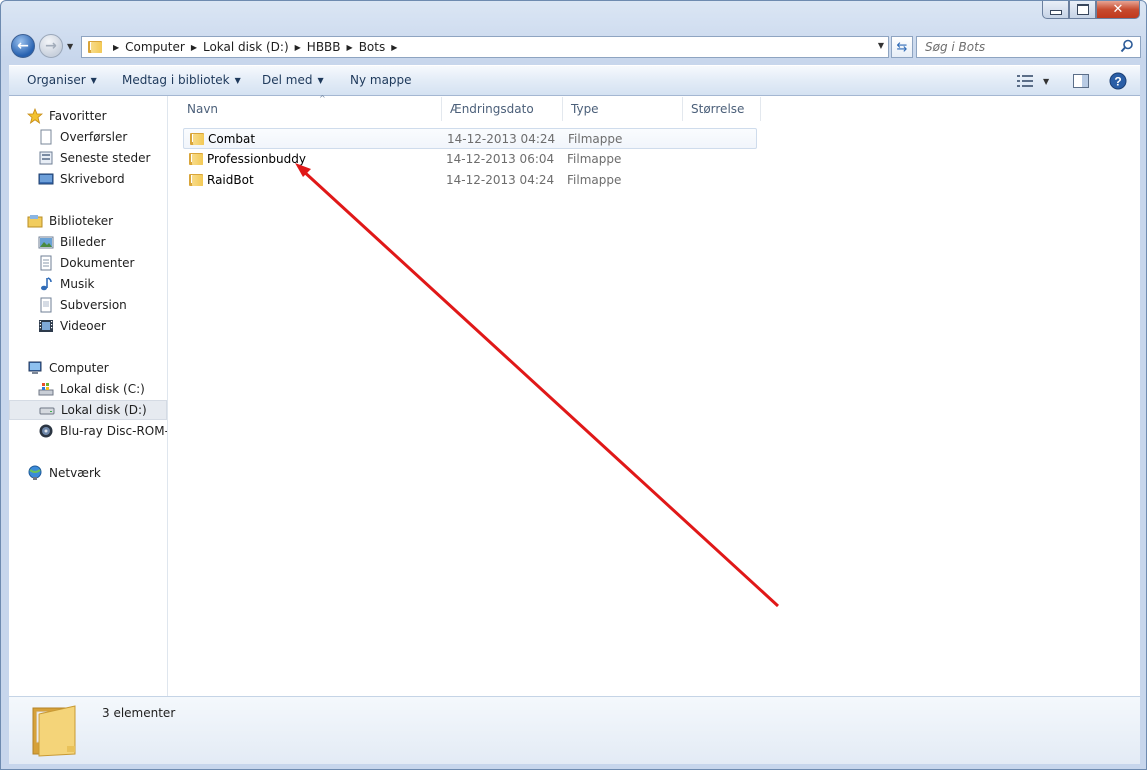  I want to click on column-header-type: Type, so click(623, 109).